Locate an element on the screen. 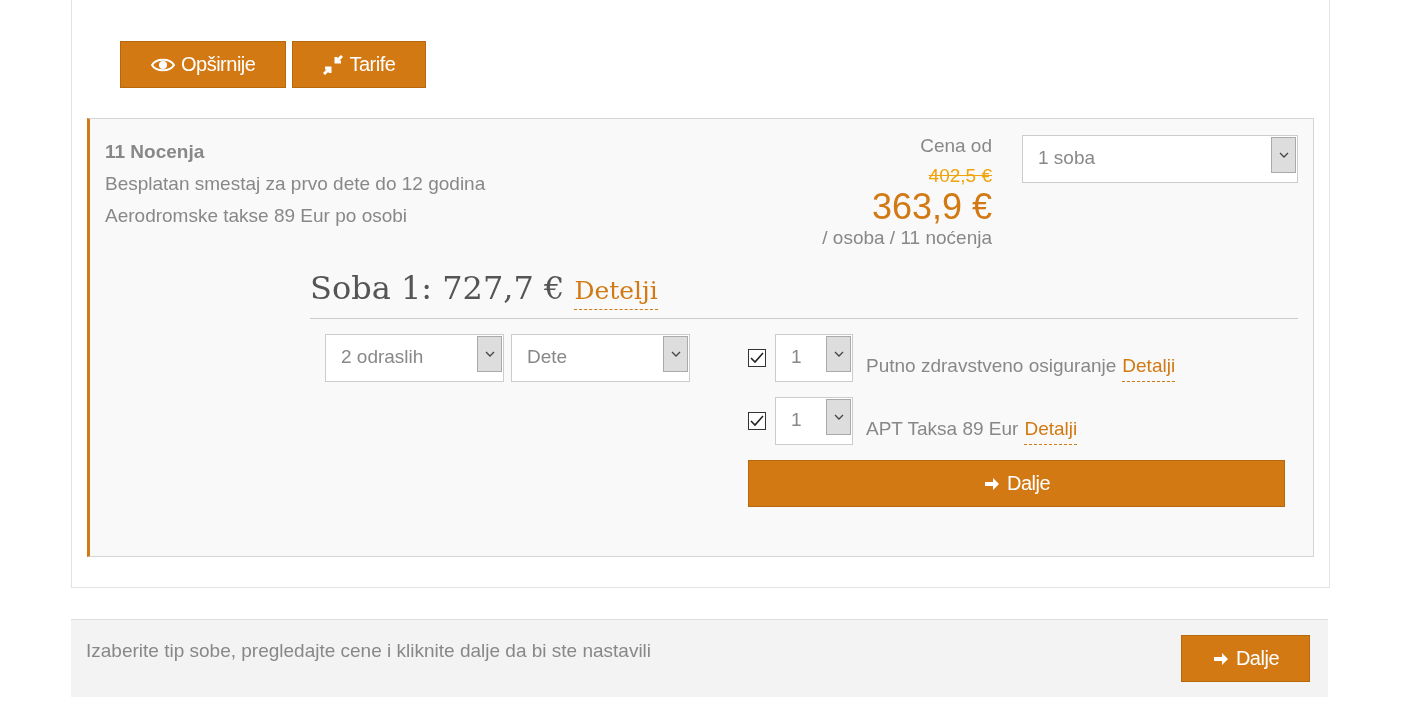 The width and height of the screenshot is (1421, 725). compress-icon is located at coordinates (333, 64).